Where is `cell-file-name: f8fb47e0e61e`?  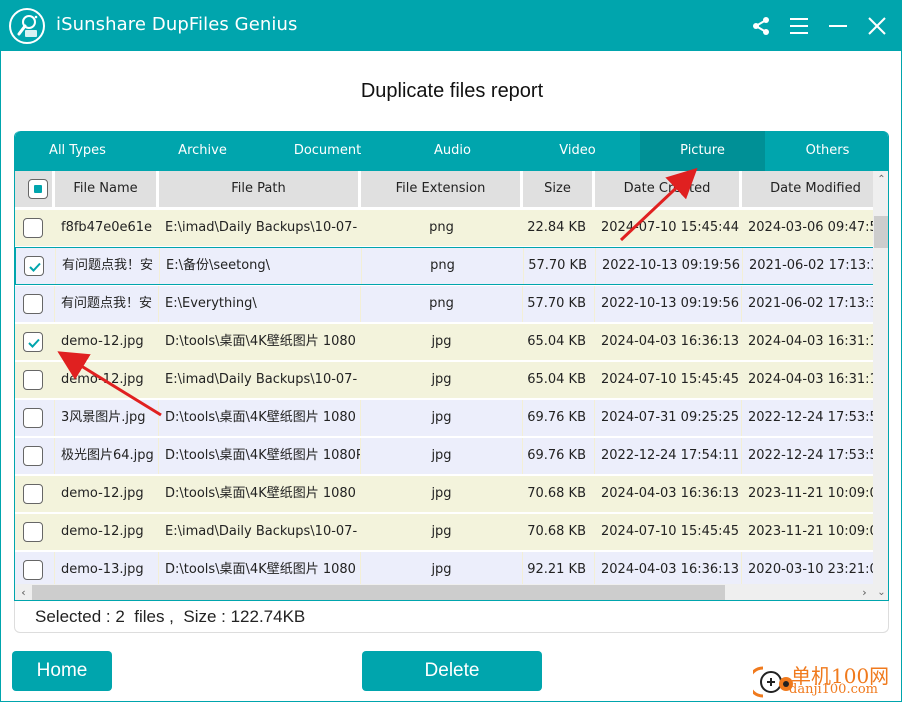 cell-file-name: f8fb47e0e61e is located at coordinates (107, 228).